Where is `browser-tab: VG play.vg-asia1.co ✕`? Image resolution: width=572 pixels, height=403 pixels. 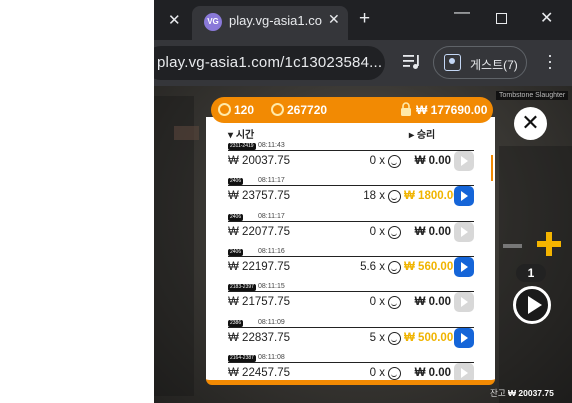
browser-tab: VG play.vg-asia1.co ✕ is located at coordinates (270, 23).